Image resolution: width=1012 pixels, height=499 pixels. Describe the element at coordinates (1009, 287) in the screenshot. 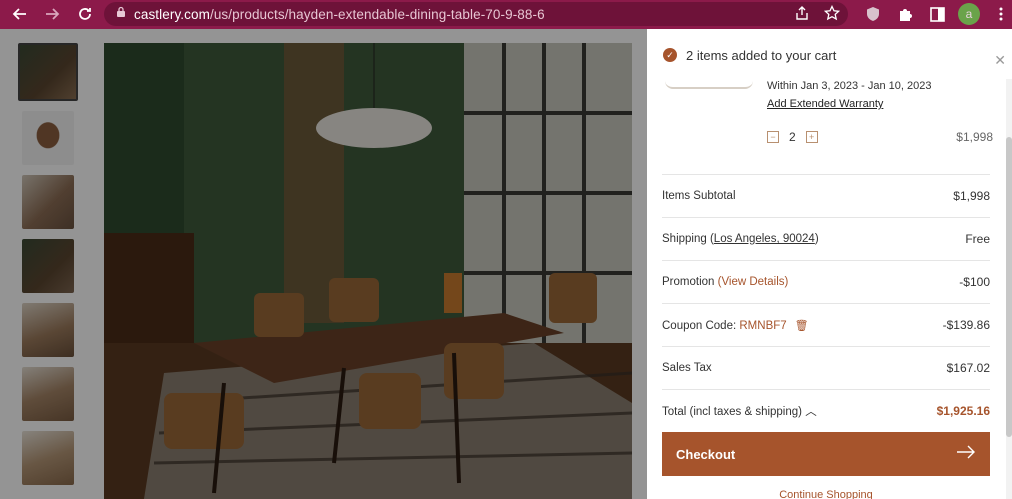

I see `cart-scrollbar-thumb` at that location.